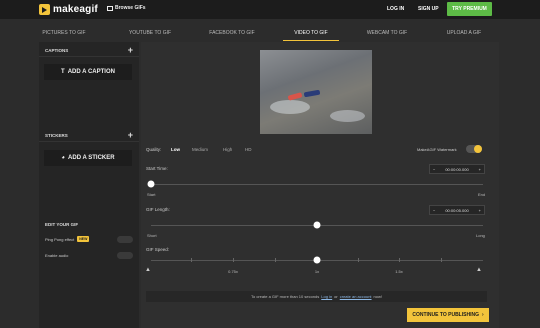  Describe the element at coordinates (57, 255) in the screenshot. I see `enable-audio-label: Enable audio` at that location.